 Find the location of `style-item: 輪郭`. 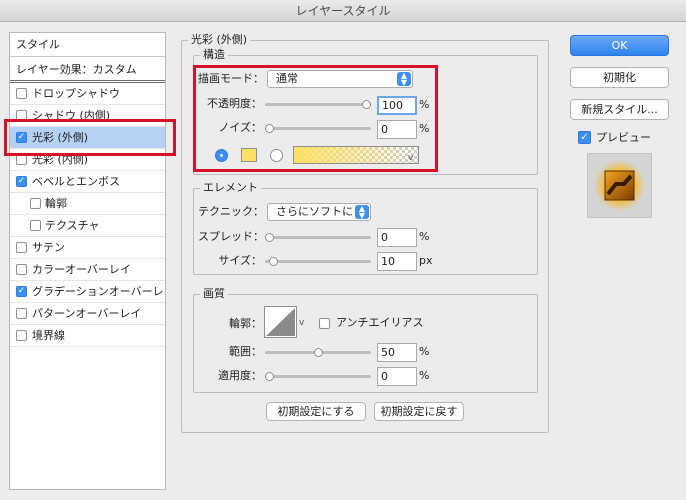

style-item: 輪郭 is located at coordinates (87, 204).